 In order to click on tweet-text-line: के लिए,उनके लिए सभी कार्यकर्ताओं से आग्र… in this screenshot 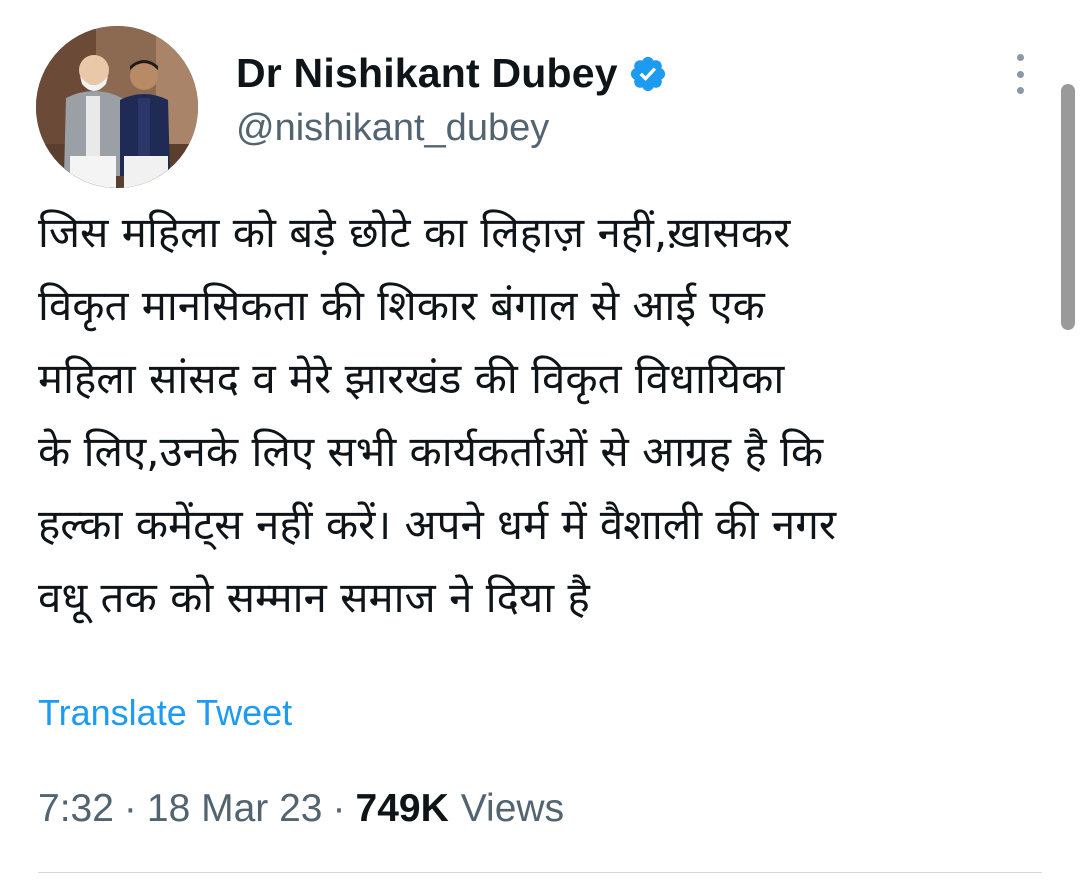, I will do `click(431, 451)`.